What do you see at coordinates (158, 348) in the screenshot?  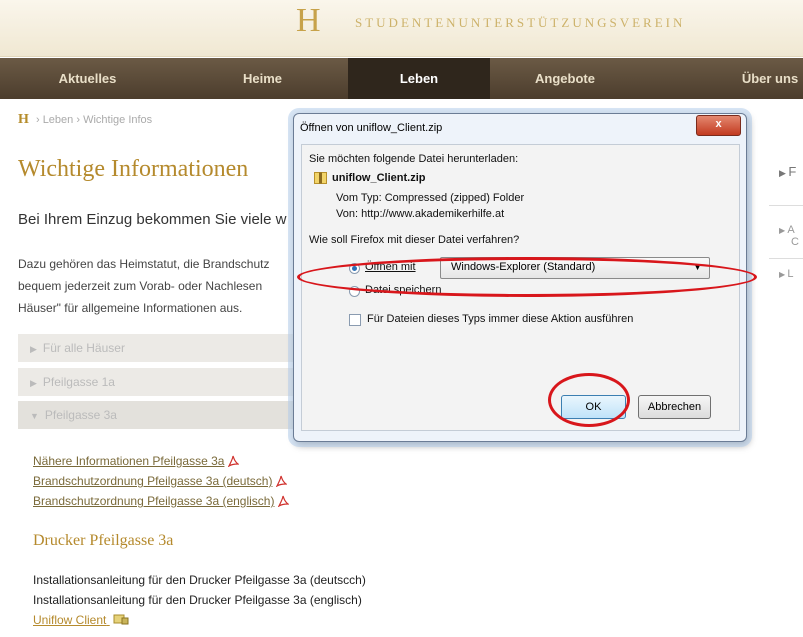 I see `accordion-fuer-alle-haeuser: ▶ Für alle Häuser` at bounding box center [158, 348].